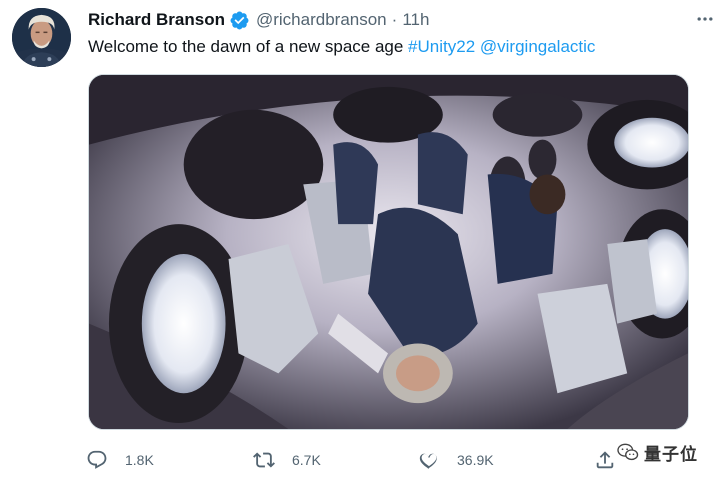  Describe the element at coordinates (628, 452) in the screenshot. I see `wechat-logo-icon` at that location.